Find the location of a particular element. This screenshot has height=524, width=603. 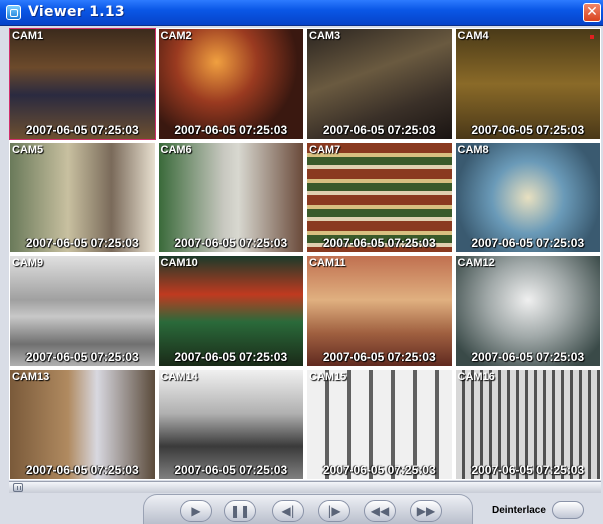

record-indicator-icon is located at coordinates (592, 37).